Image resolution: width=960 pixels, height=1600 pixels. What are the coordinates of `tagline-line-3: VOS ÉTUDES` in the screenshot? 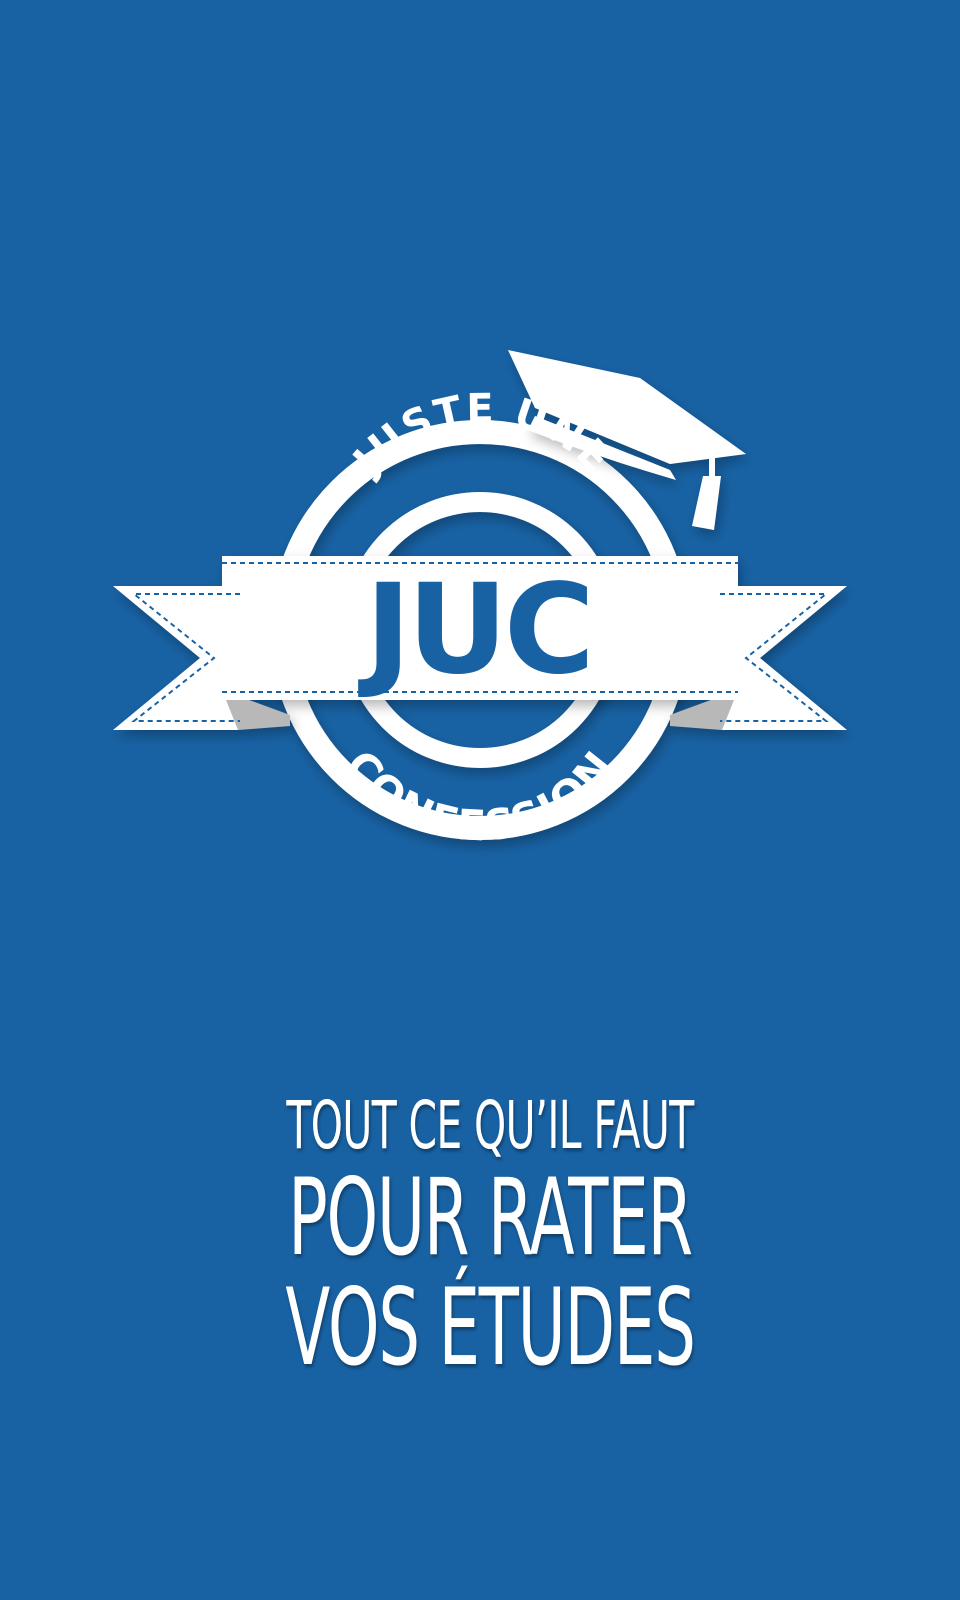 It's located at (490, 1327).